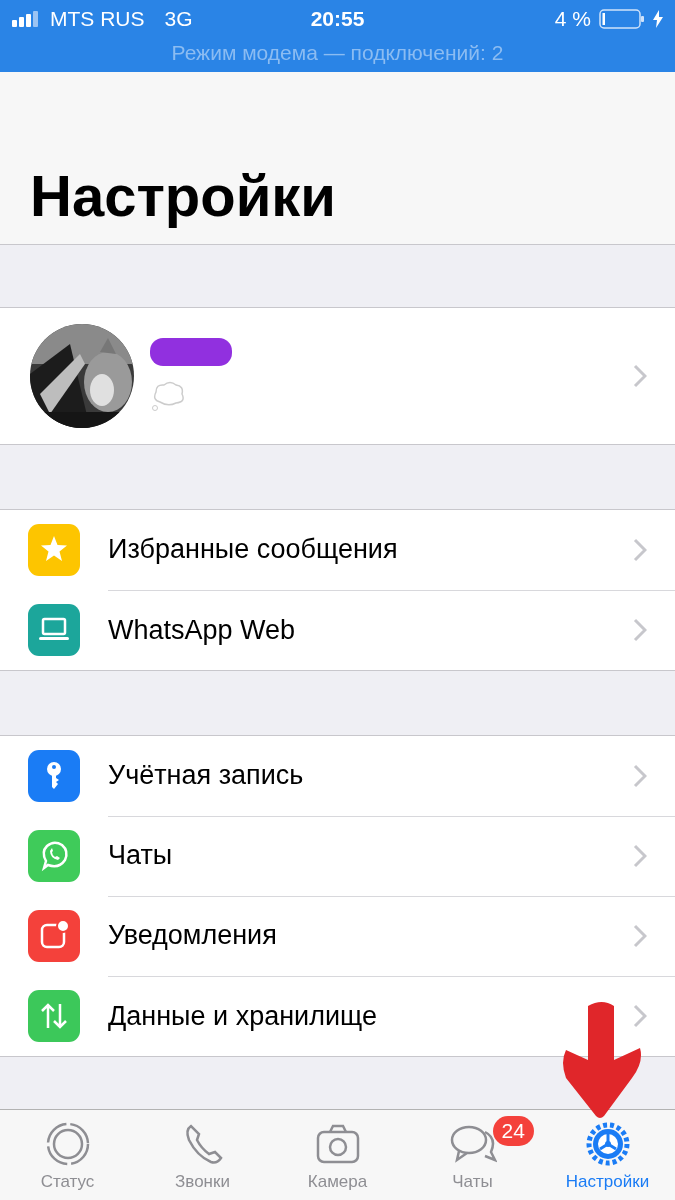 The width and height of the screenshot is (675, 1200). Describe the element at coordinates (54, 936) in the screenshot. I see `notification-icon` at that location.